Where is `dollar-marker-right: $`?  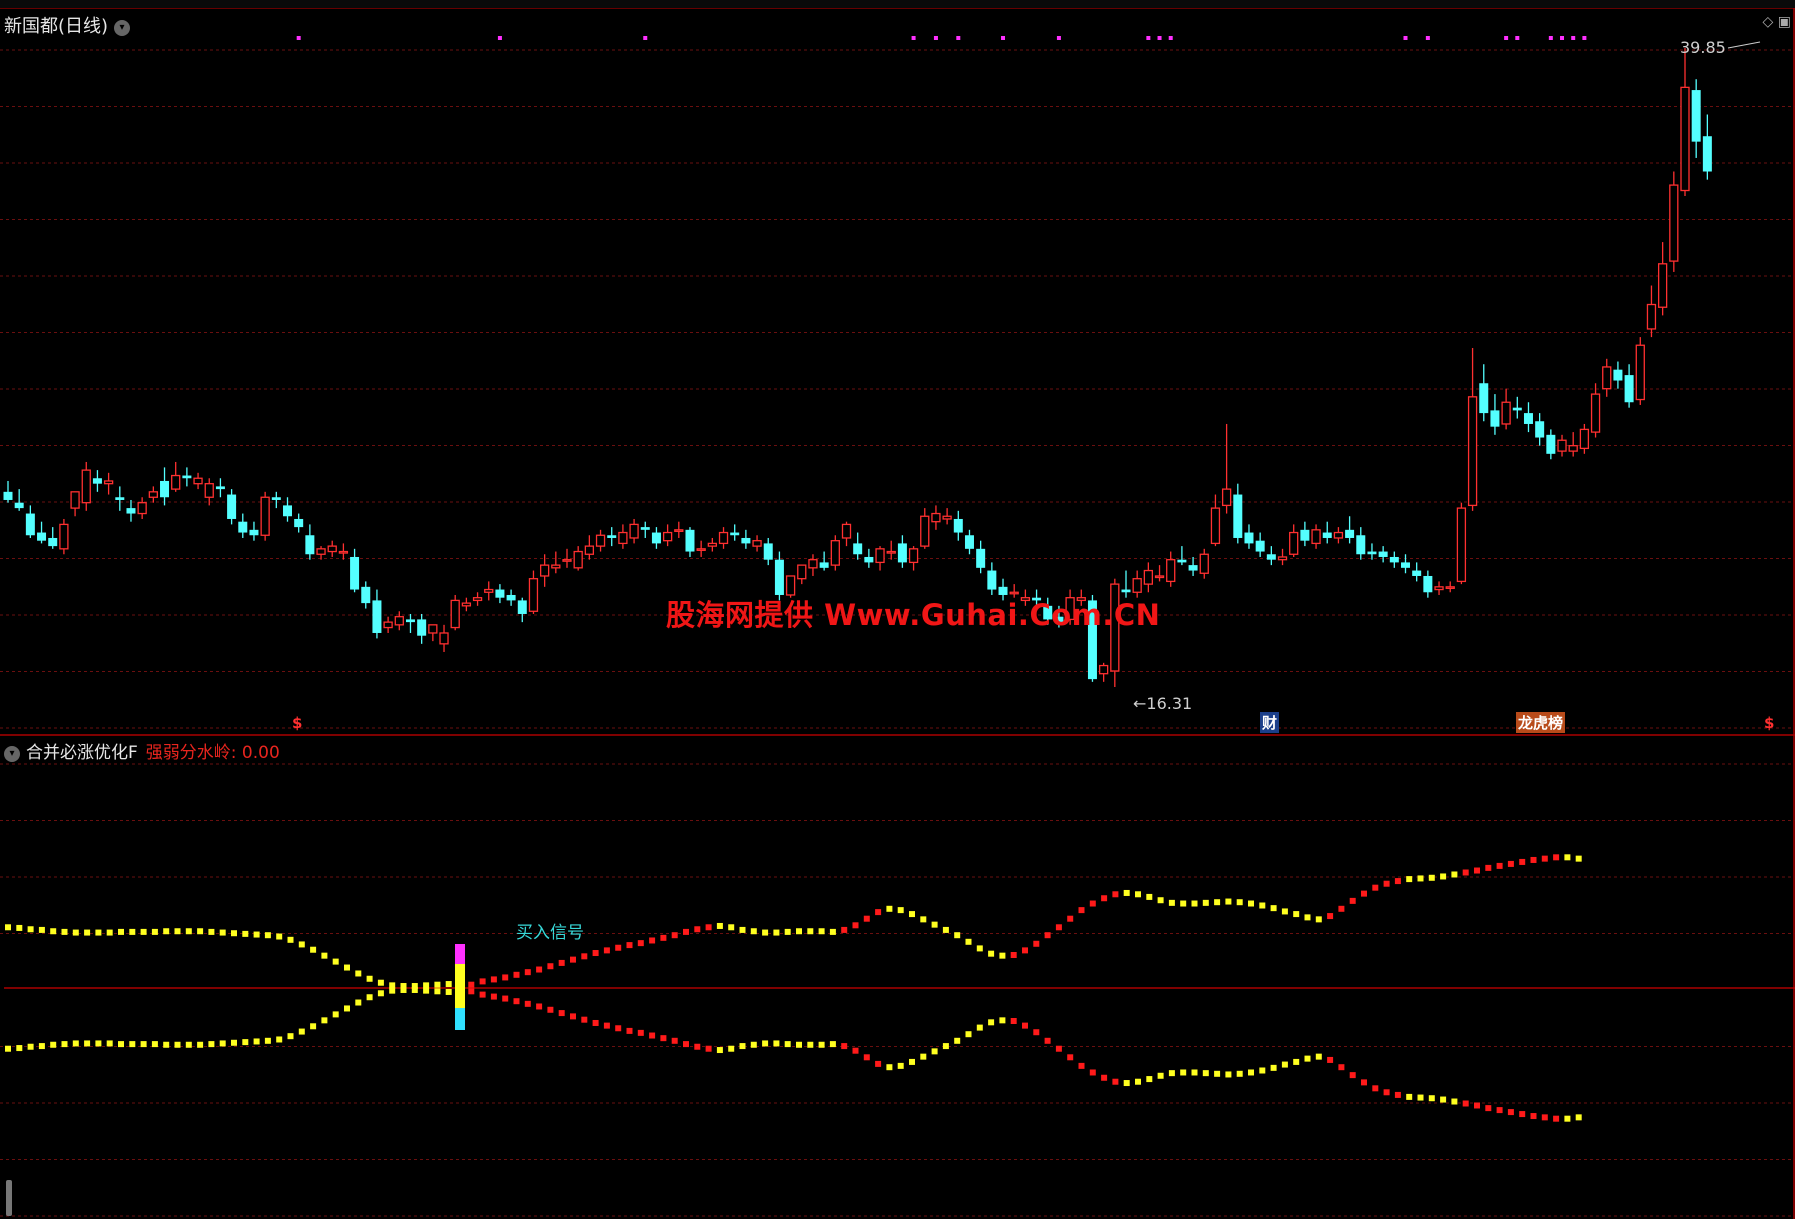 dollar-marker-right: $ is located at coordinates (1769, 723).